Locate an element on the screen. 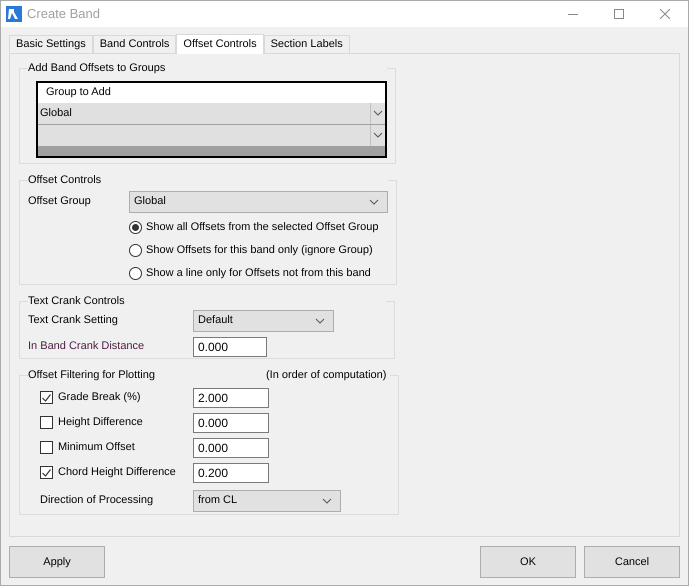 This screenshot has height=586, width=689. close-icon is located at coordinates (665, 14).